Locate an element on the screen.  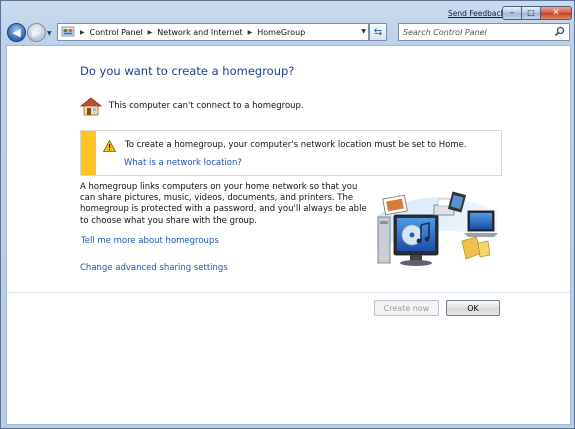
homegroup-house-icon is located at coordinates (91, 106).